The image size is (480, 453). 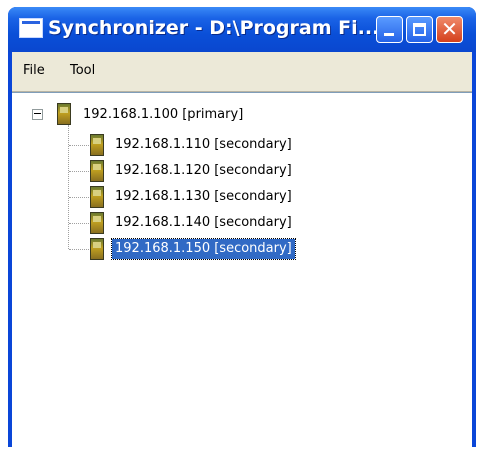 What do you see at coordinates (203, 145) in the screenshot?
I see `tree-node-child: 192.168.1.110 [secondary]` at bounding box center [203, 145].